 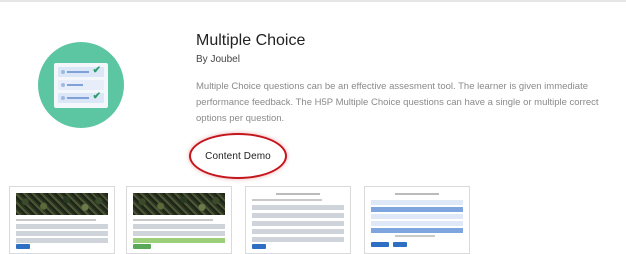 I want to click on content-demo-button: Content Demo, so click(x=238, y=156).